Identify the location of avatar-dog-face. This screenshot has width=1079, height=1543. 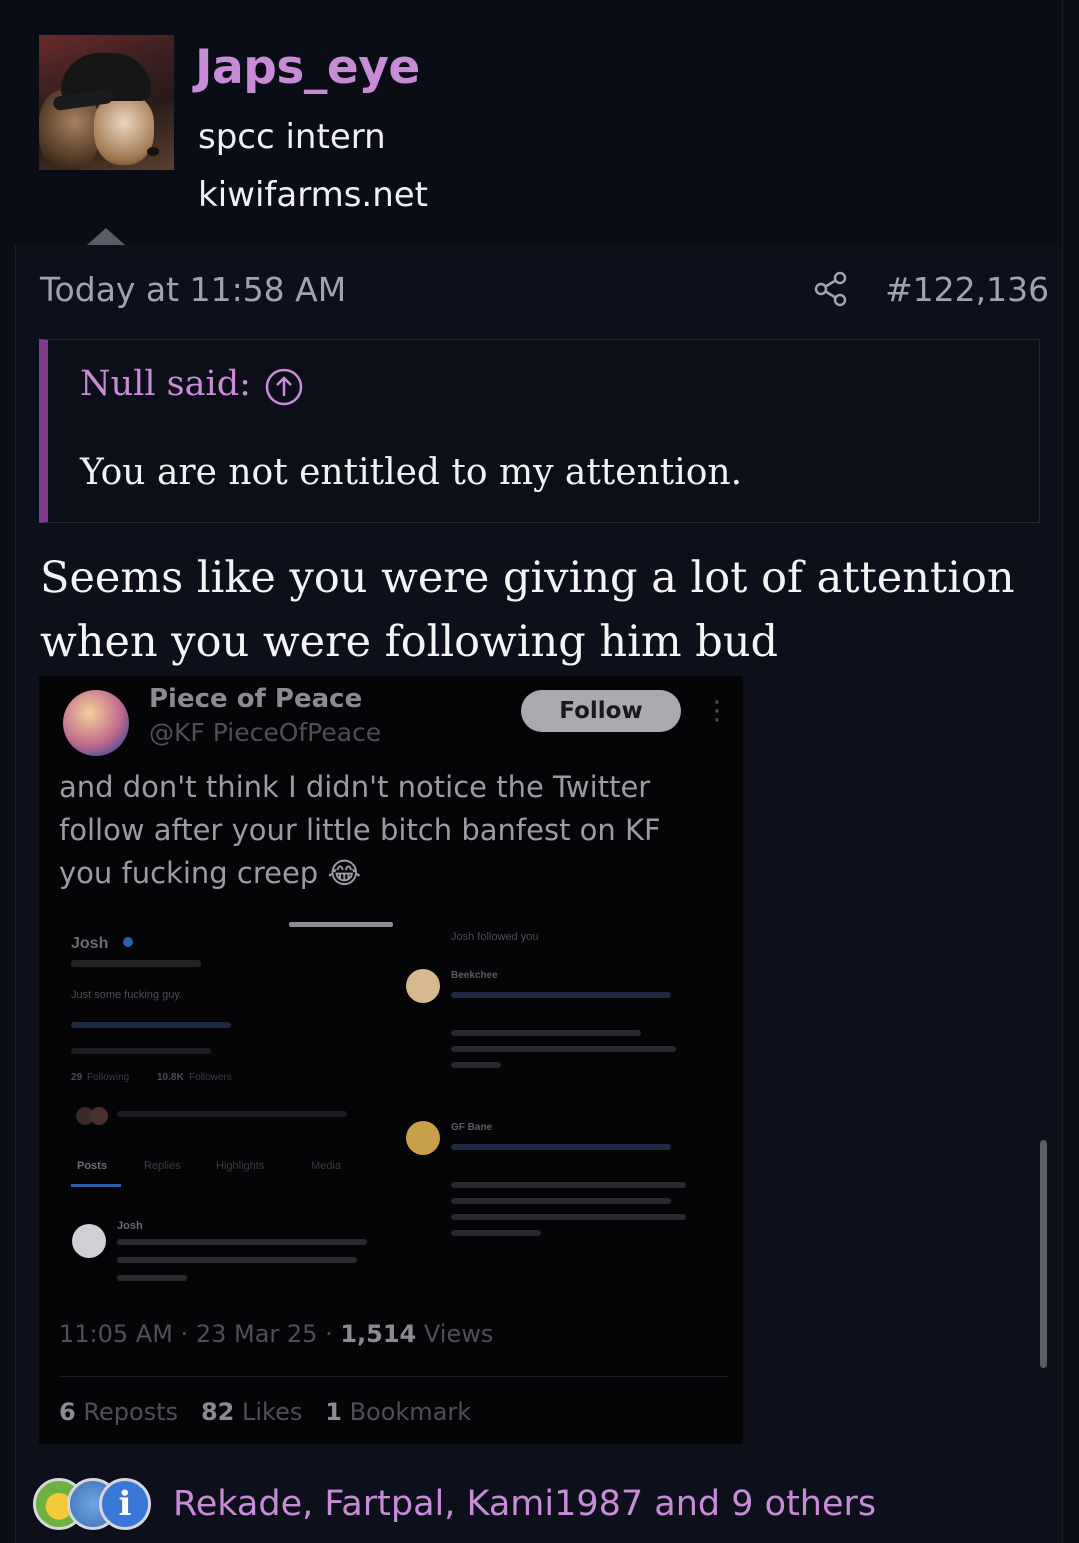
(124, 130).